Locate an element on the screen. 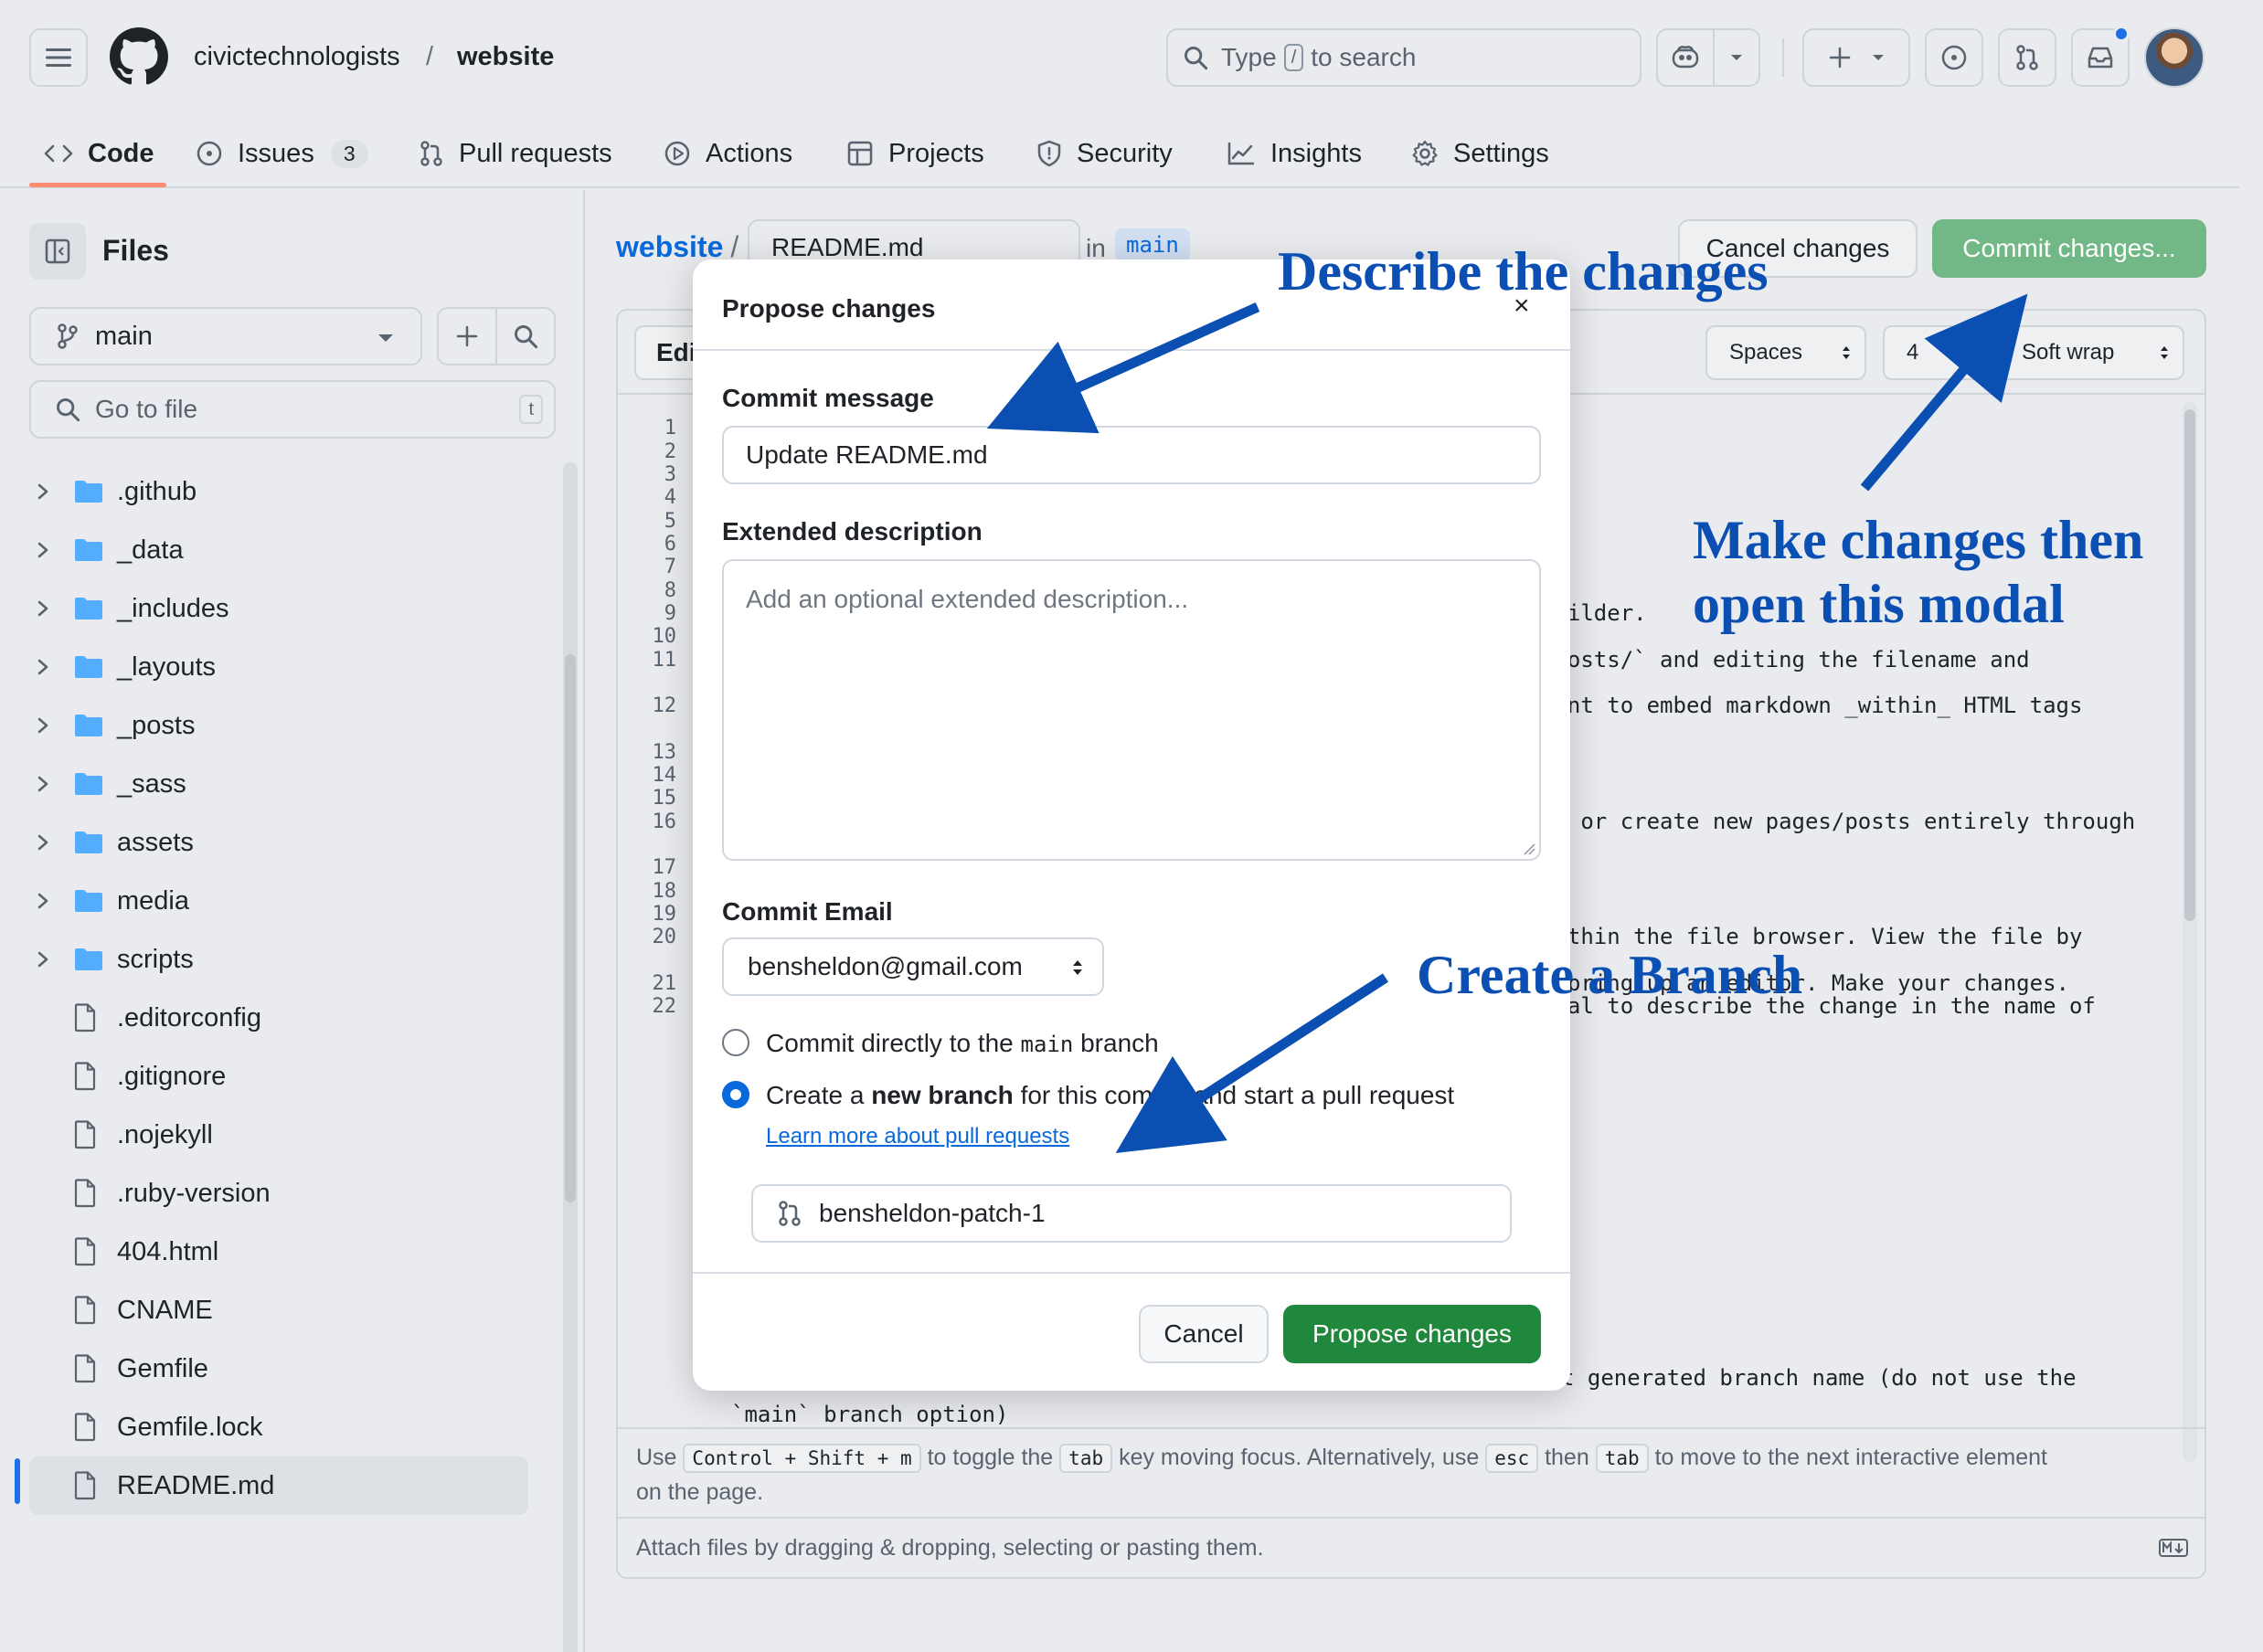  create-new-button is located at coordinates (1856, 58).